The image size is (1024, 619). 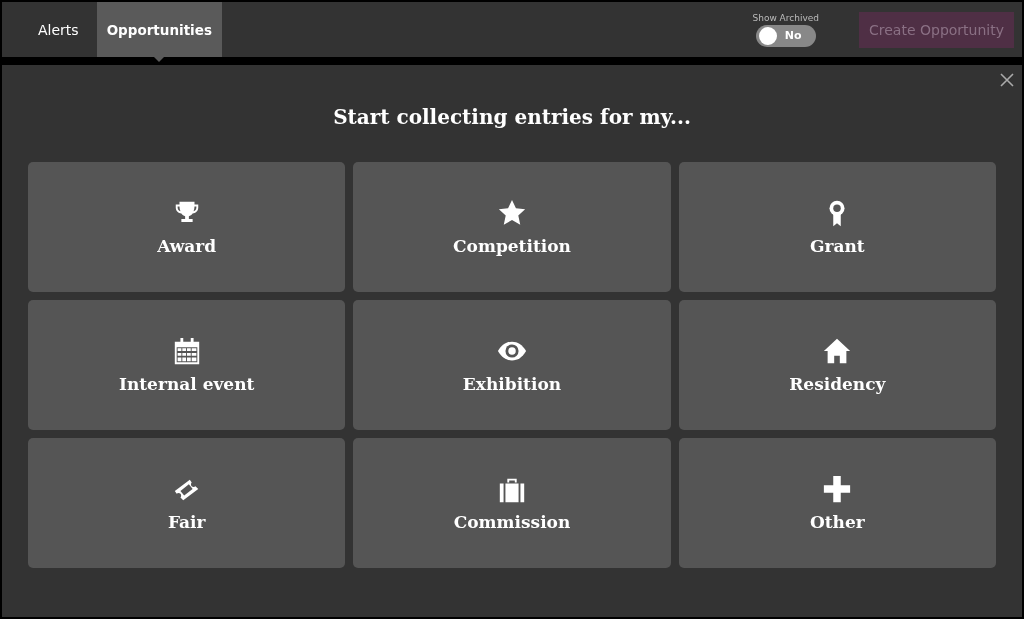 I want to click on toggle-label: Show Archived, so click(x=785, y=17).